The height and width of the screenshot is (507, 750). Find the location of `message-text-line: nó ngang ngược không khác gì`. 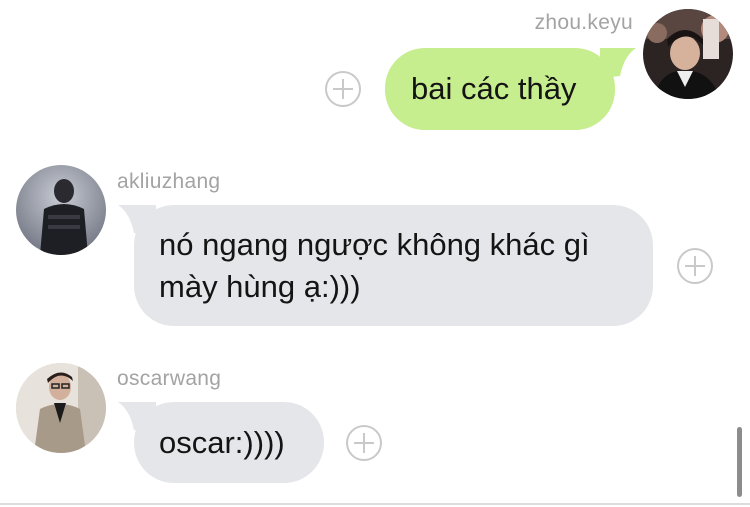

message-text-line: nó ngang ngược không khác gì is located at coordinates (374, 244).